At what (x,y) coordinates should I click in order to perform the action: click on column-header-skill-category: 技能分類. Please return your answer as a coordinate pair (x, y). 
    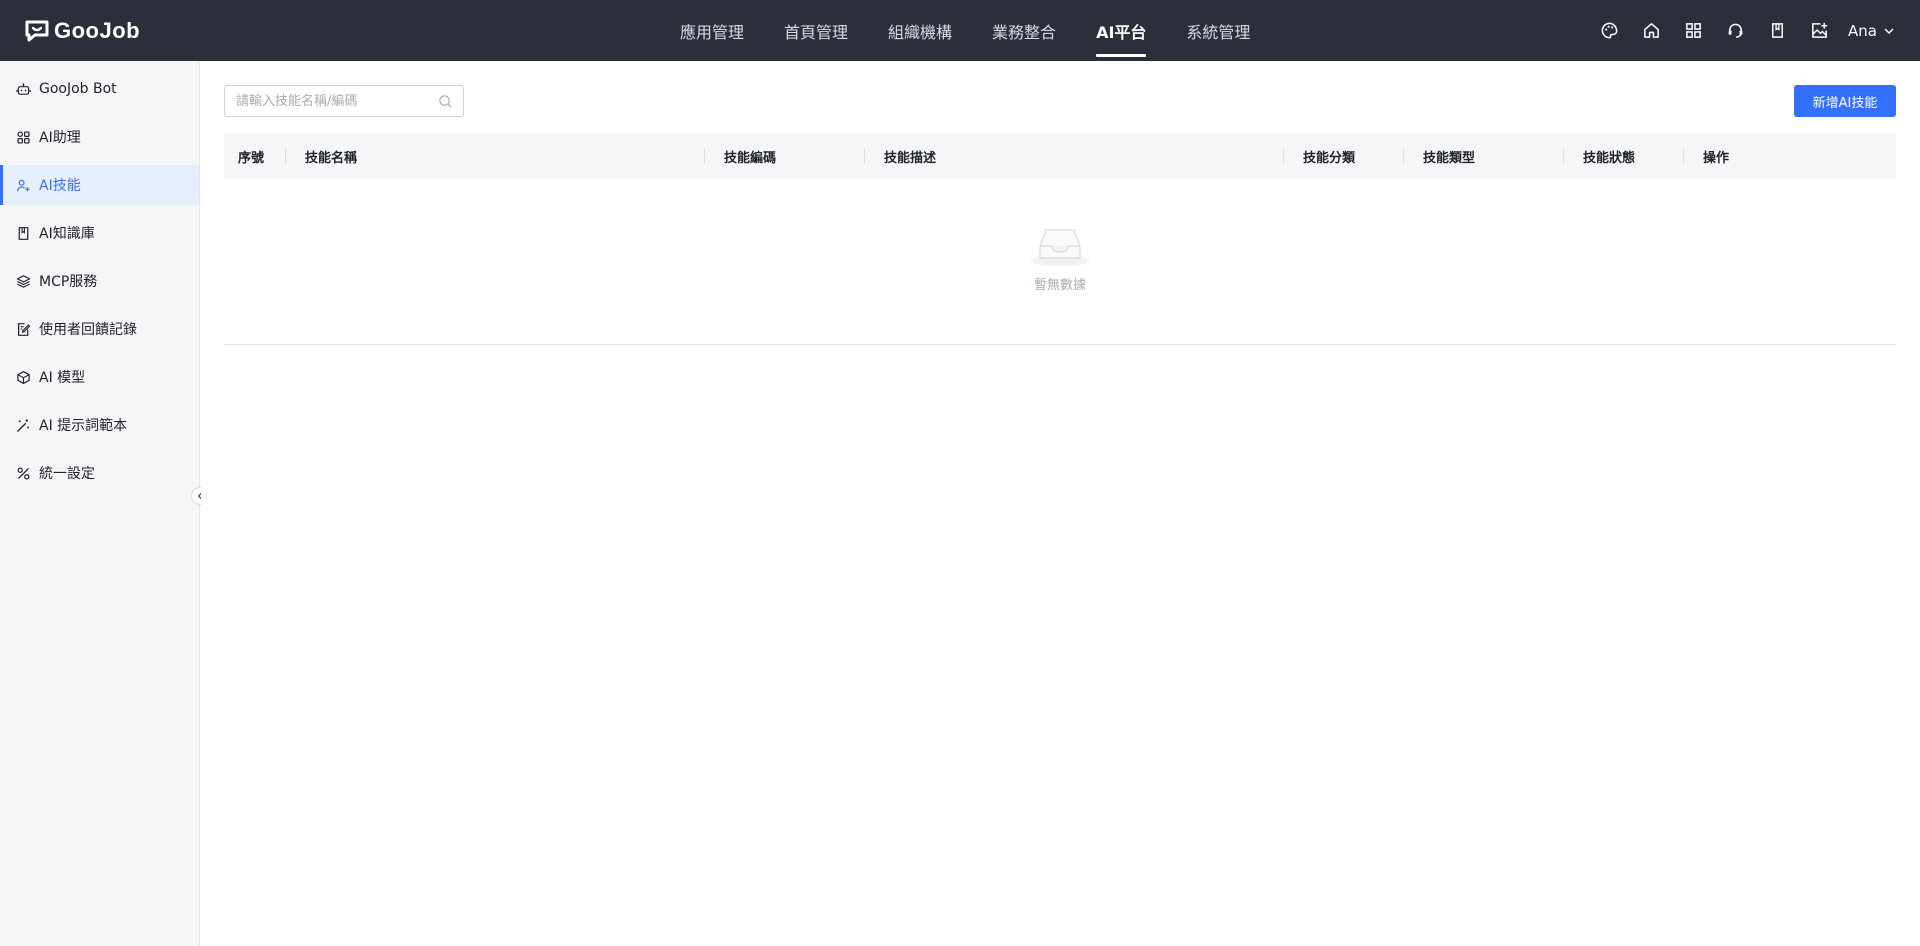
    Looking at the image, I should click on (1329, 158).